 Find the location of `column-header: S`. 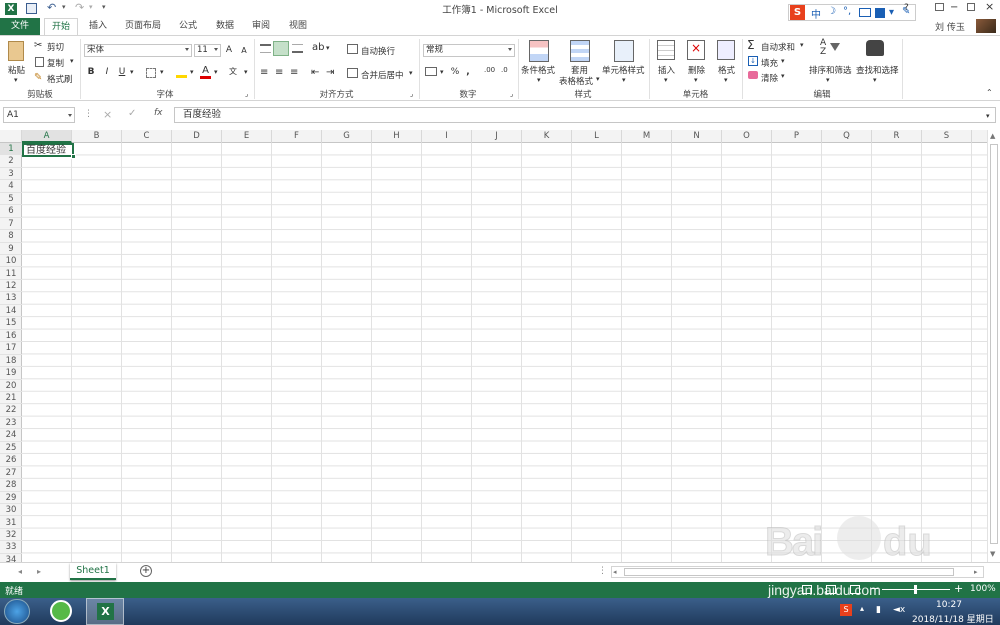

column-header: S is located at coordinates (947, 136).